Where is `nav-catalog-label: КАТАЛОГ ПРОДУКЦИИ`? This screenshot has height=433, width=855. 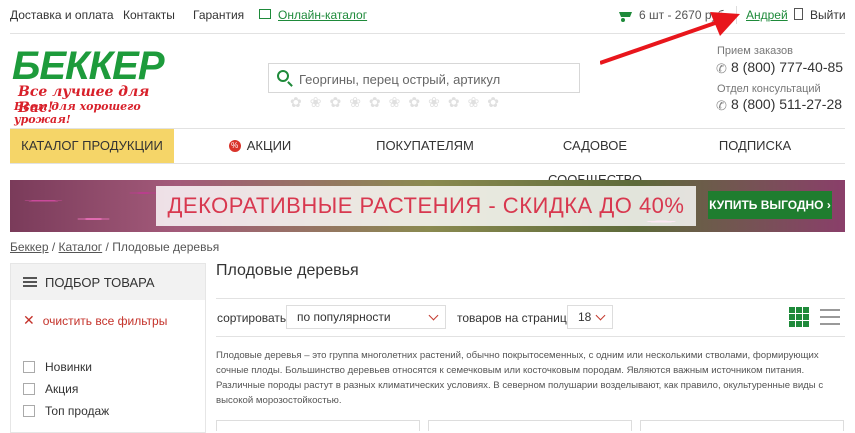 nav-catalog-label: КАТАЛОГ ПРОДУКЦИИ is located at coordinates (92, 145).